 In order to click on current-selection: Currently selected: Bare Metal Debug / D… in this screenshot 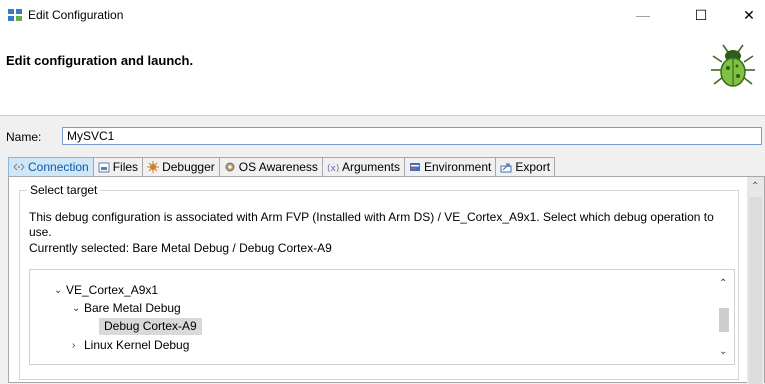, I will do `click(180, 248)`.